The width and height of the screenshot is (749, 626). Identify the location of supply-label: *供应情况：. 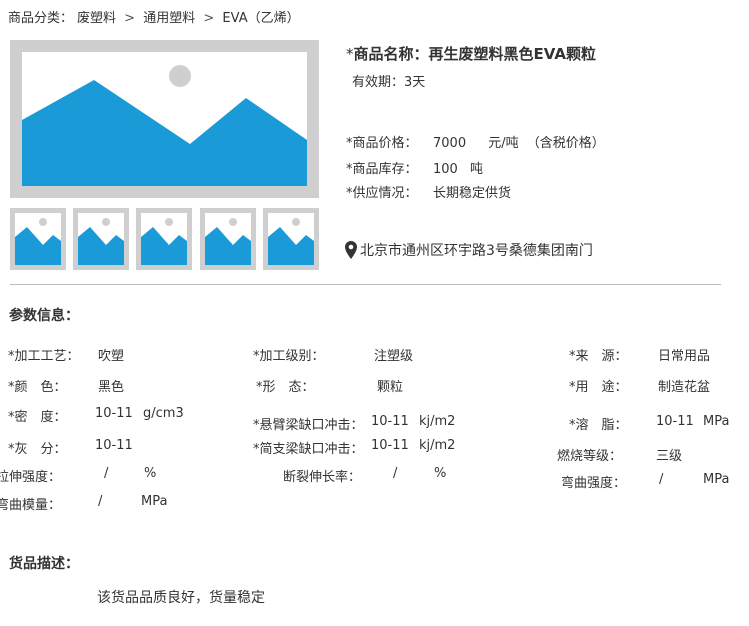
(382, 193).